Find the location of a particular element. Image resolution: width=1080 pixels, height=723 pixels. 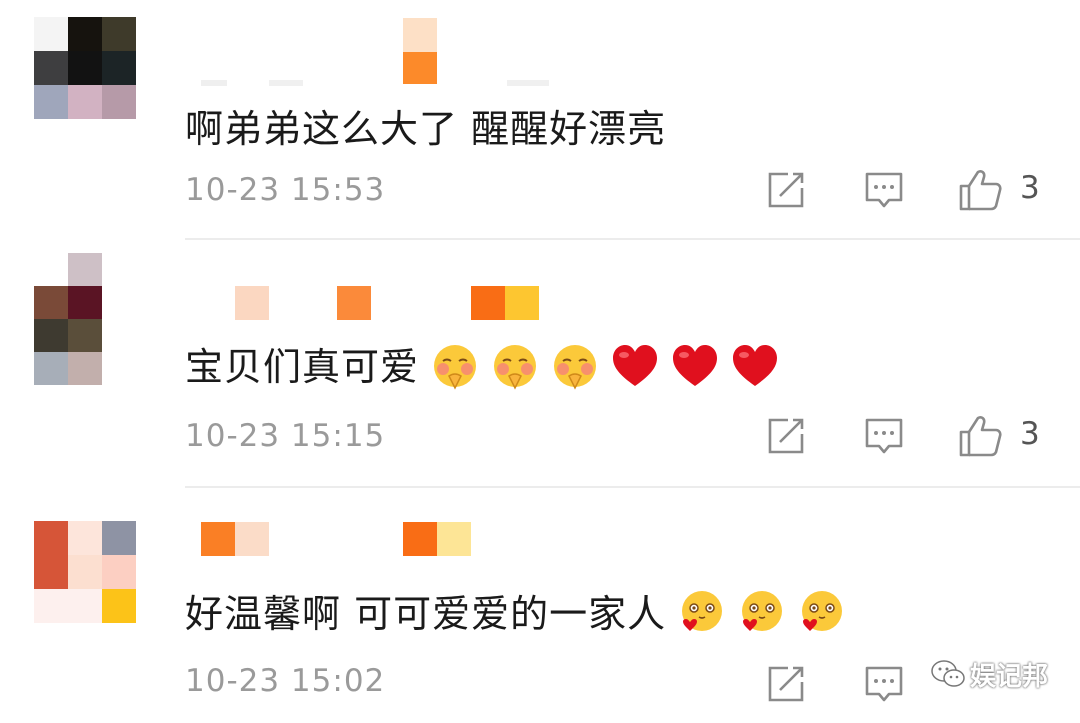

divider is located at coordinates (632, 487).